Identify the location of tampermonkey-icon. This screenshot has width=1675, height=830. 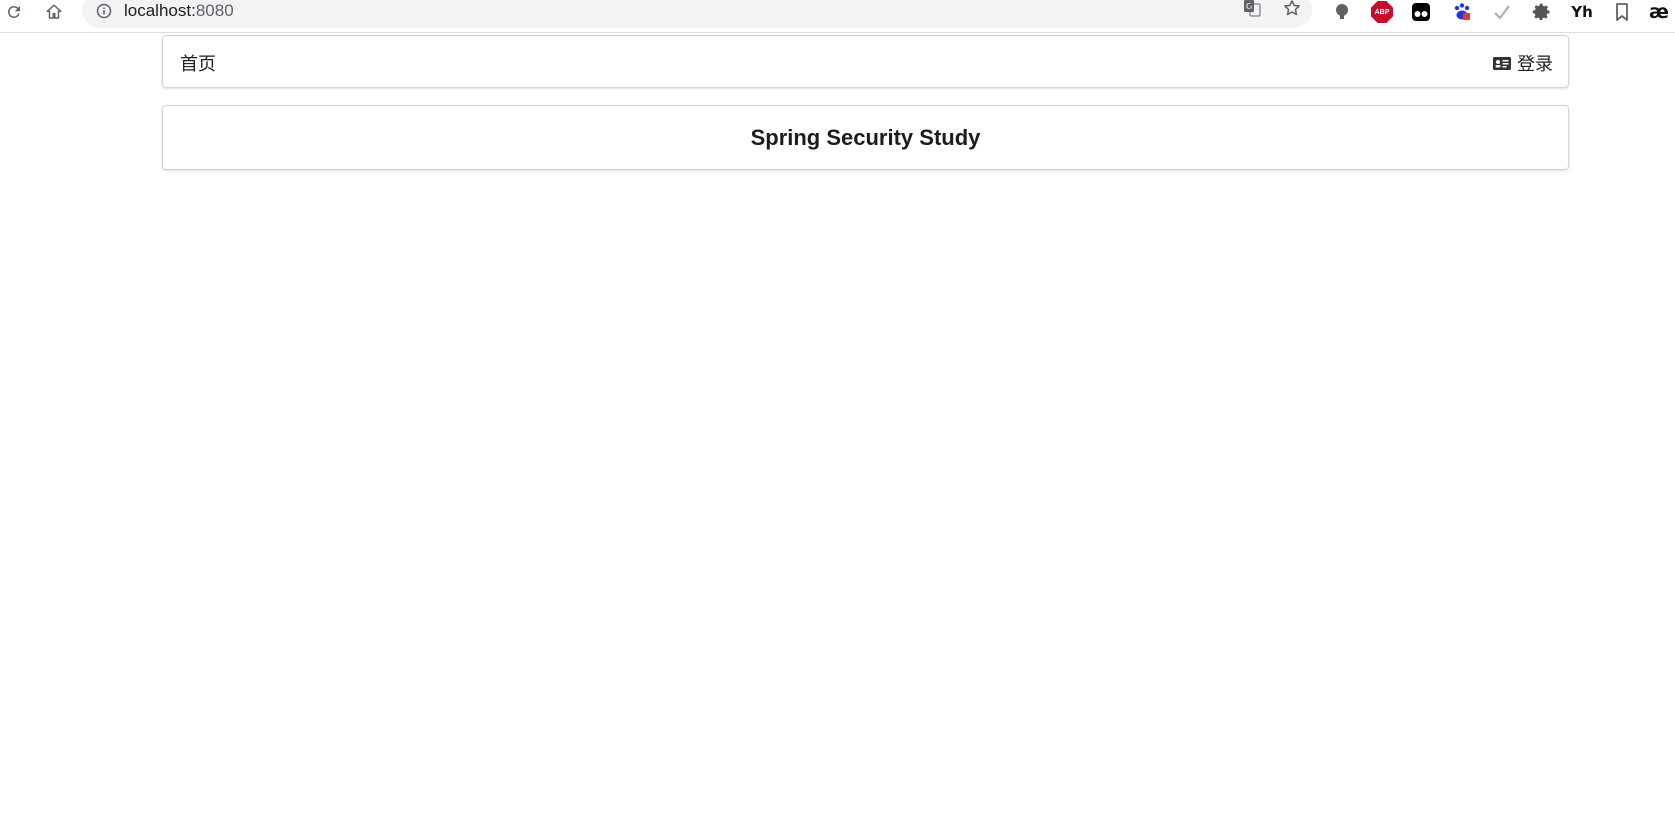
(1421, 12).